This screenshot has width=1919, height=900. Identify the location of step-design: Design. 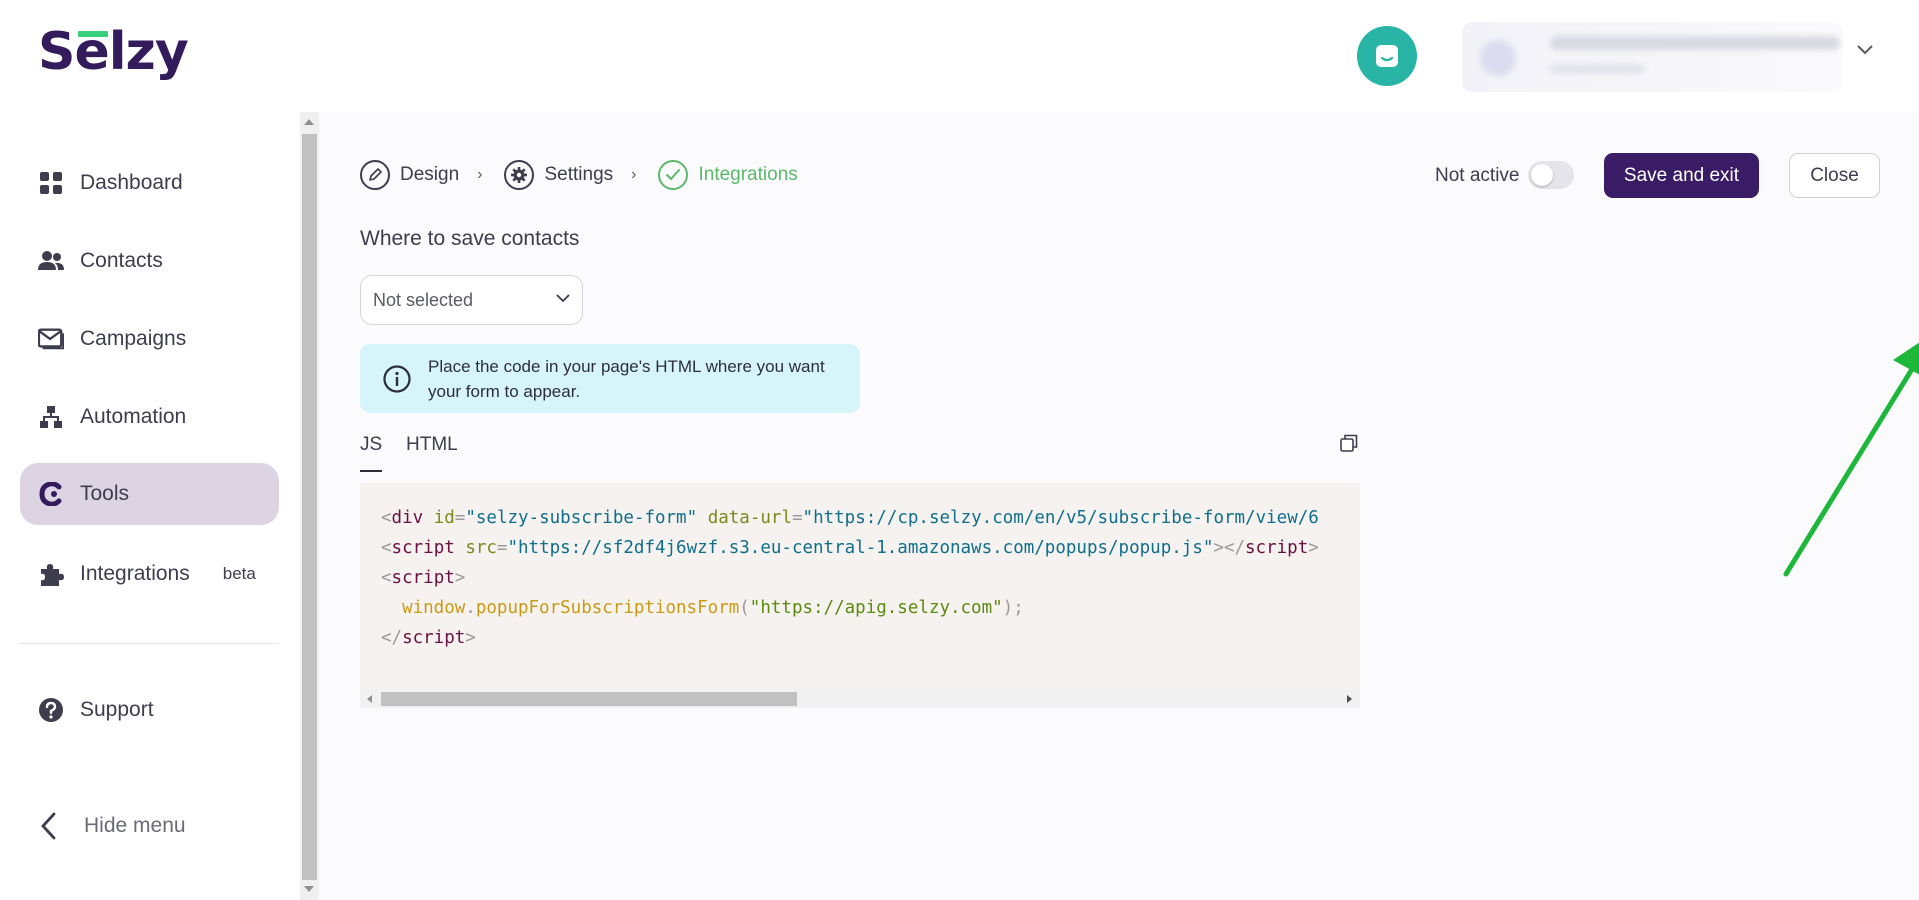
(409, 175).